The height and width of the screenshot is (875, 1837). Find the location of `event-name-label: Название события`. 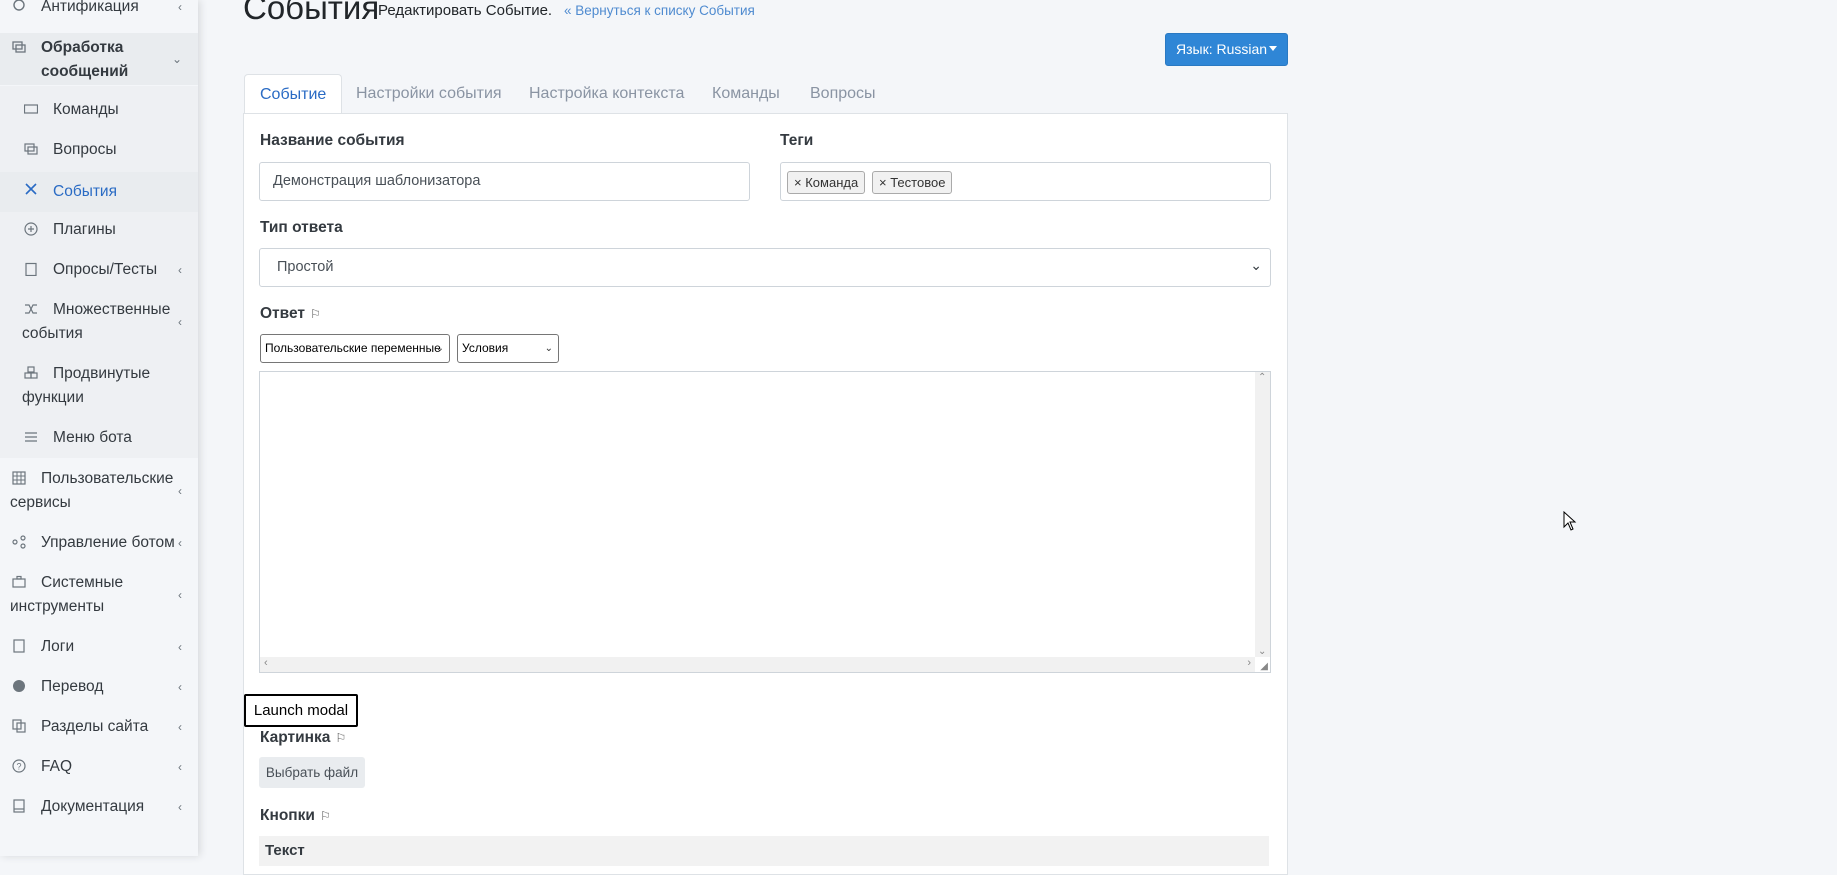

event-name-label: Название события is located at coordinates (332, 140).